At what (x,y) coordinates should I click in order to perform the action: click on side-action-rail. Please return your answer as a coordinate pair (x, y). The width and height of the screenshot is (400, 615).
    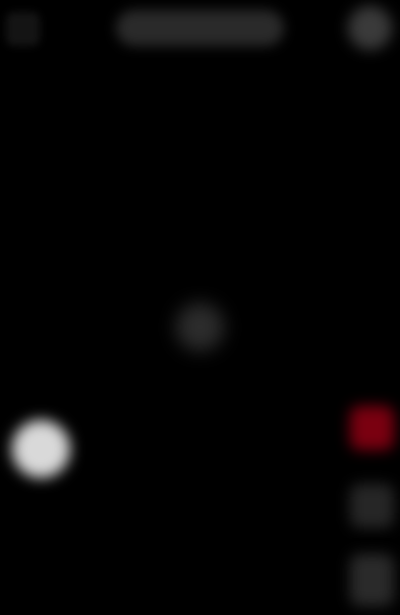
    Looking at the image, I should click on (374, 505).